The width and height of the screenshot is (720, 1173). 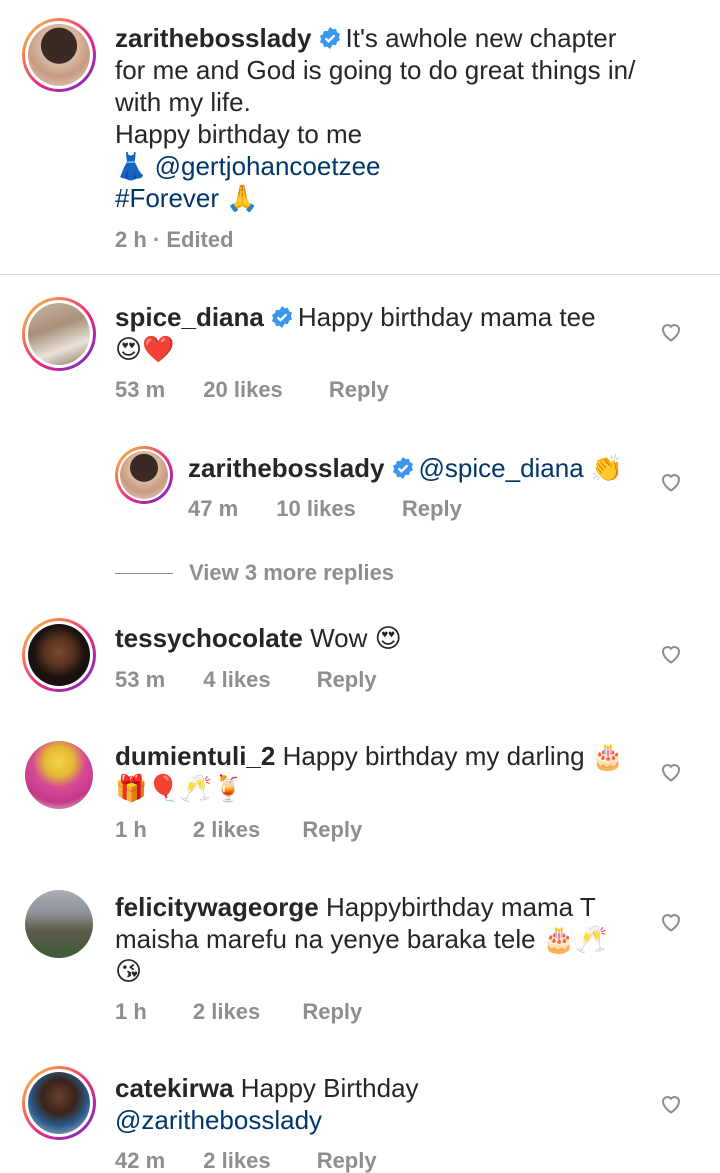 I want to click on caption-text: It's awhole new chapter, so click(x=481, y=38).